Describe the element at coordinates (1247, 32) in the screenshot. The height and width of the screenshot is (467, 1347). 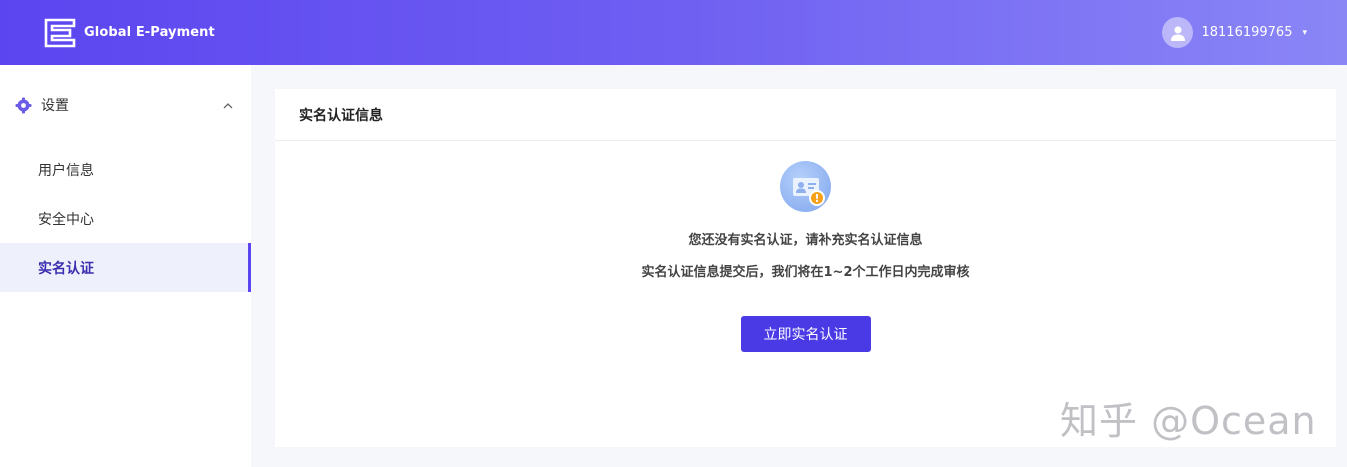
I see `username: 18116199765` at that location.